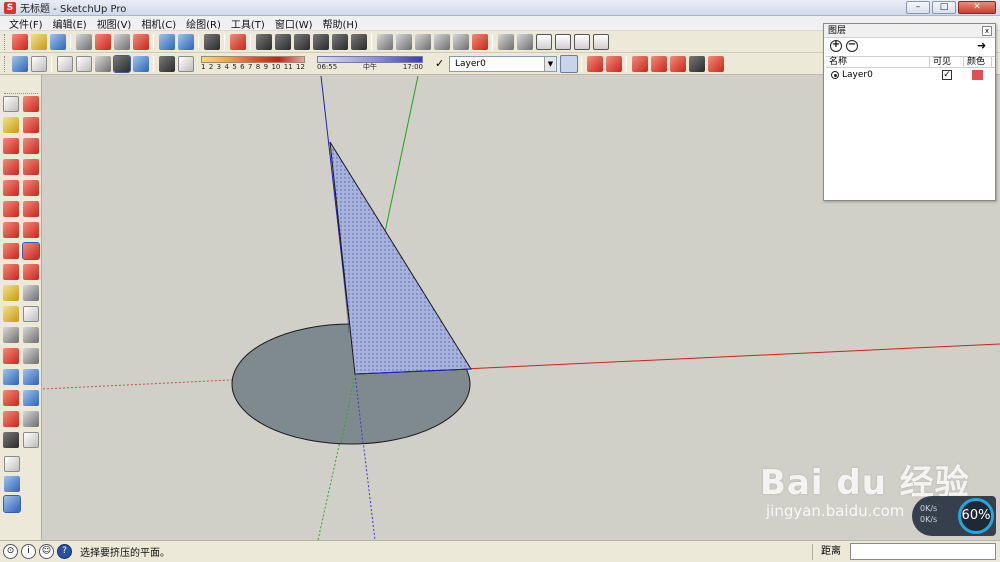 This screenshot has width=1000, height=562. Describe the element at coordinates (11, 356) in the screenshot. I see `orbit-icon` at that location.